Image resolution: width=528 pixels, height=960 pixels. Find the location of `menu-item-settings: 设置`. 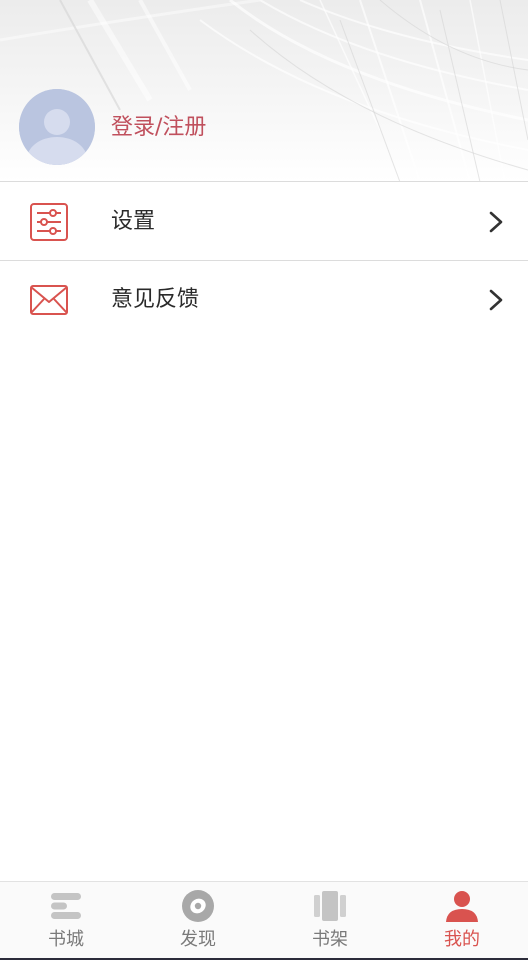

menu-item-settings: 设置 is located at coordinates (264, 221).